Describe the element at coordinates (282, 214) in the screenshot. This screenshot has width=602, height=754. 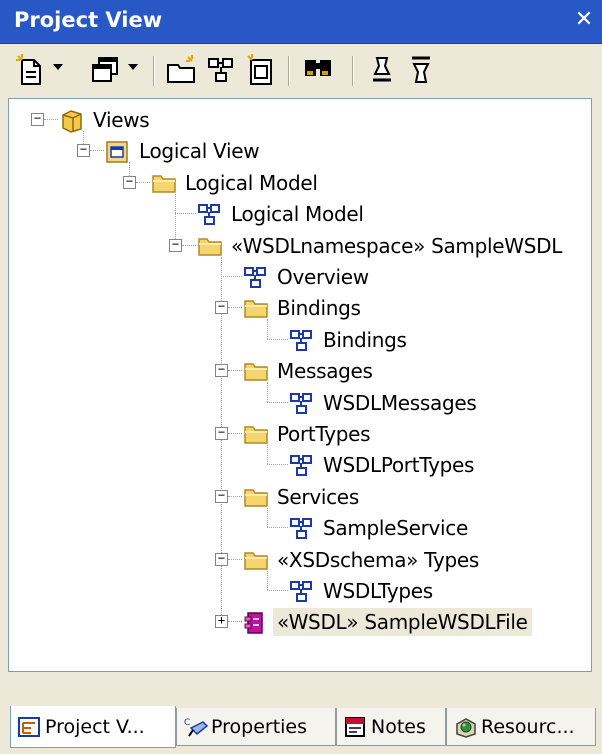
I see `tree-item-diagram: Logical Model` at that location.